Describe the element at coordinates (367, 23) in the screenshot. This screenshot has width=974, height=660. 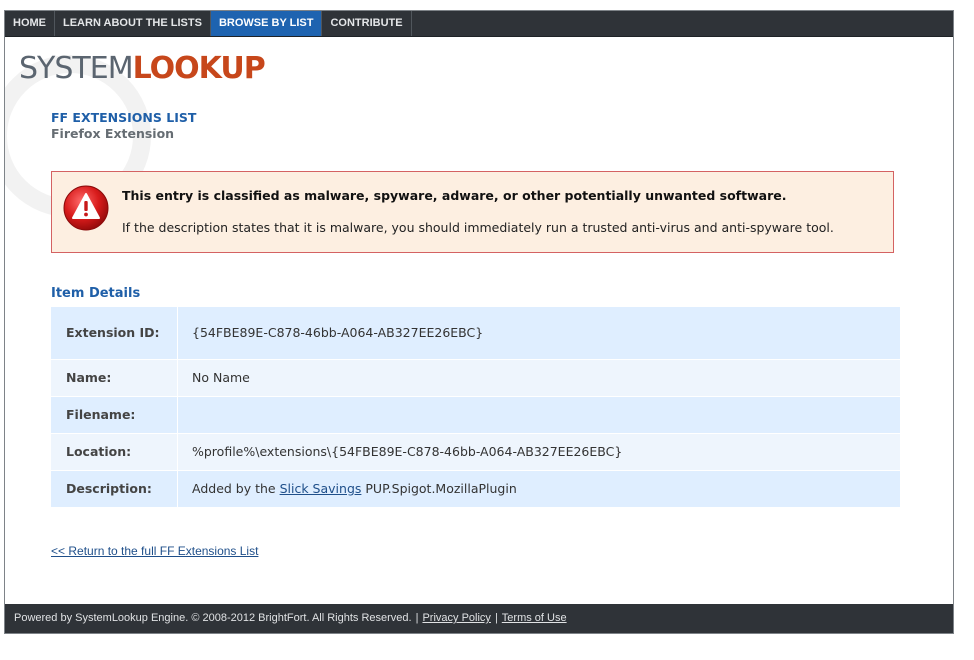
I see `nav-contribute: CONTRIBUTE` at that location.